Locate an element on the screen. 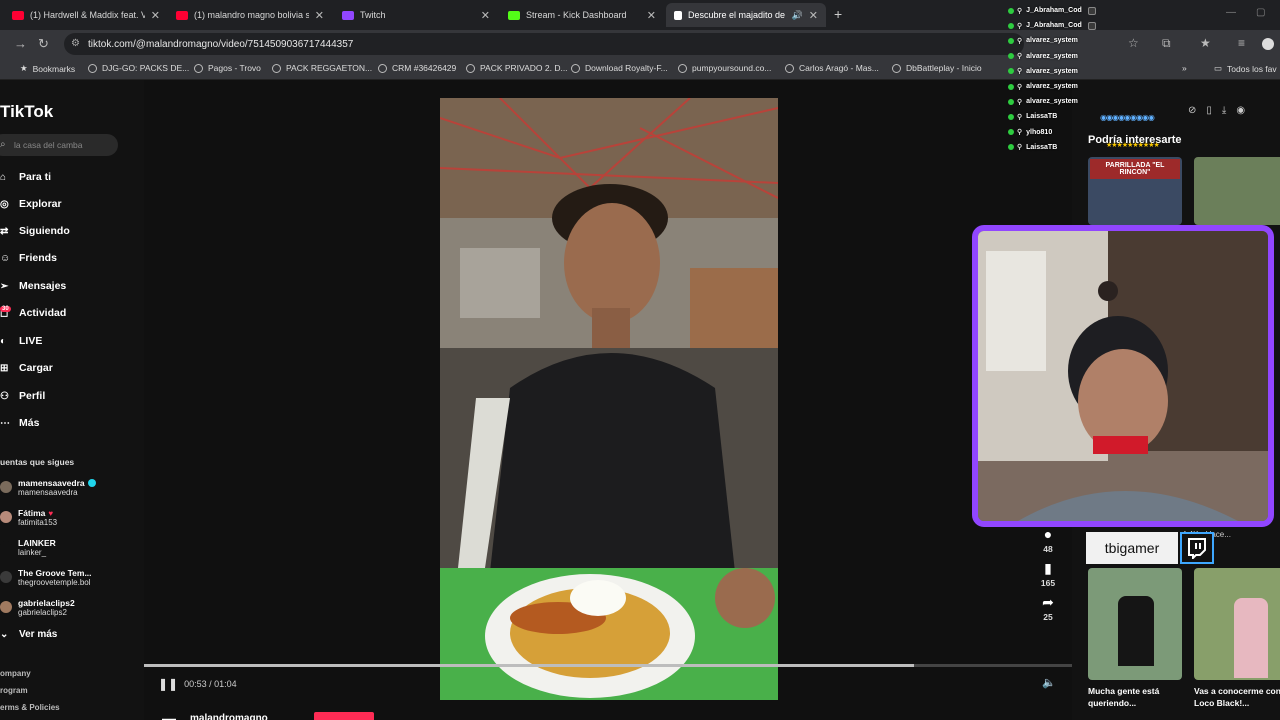 The image size is (1280, 720). video-author: ▬ malandromagno is located at coordinates (215, 715).